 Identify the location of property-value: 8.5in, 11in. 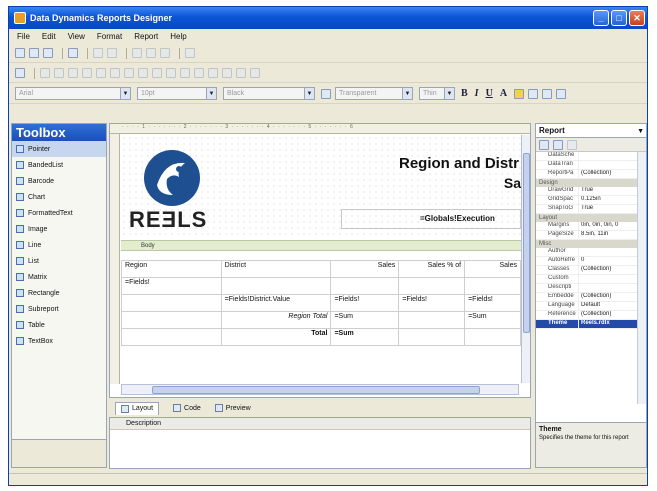
(607, 235).